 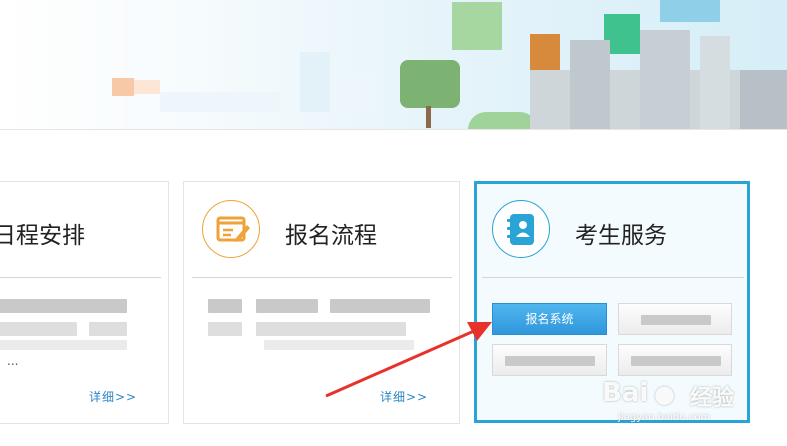 I want to click on watermark-url: jingyan.baidu.com, so click(x=664, y=417).